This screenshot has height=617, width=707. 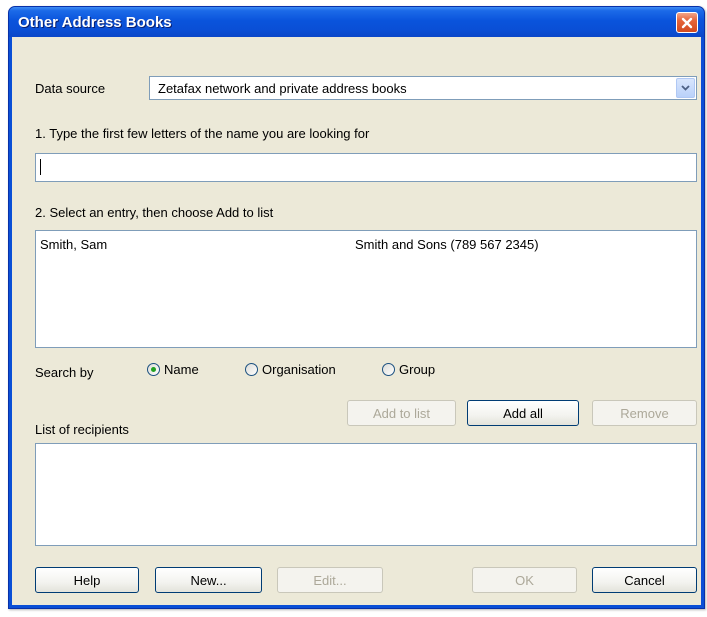 What do you see at coordinates (523, 413) in the screenshot?
I see `add-all-button: Add all` at bounding box center [523, 413].